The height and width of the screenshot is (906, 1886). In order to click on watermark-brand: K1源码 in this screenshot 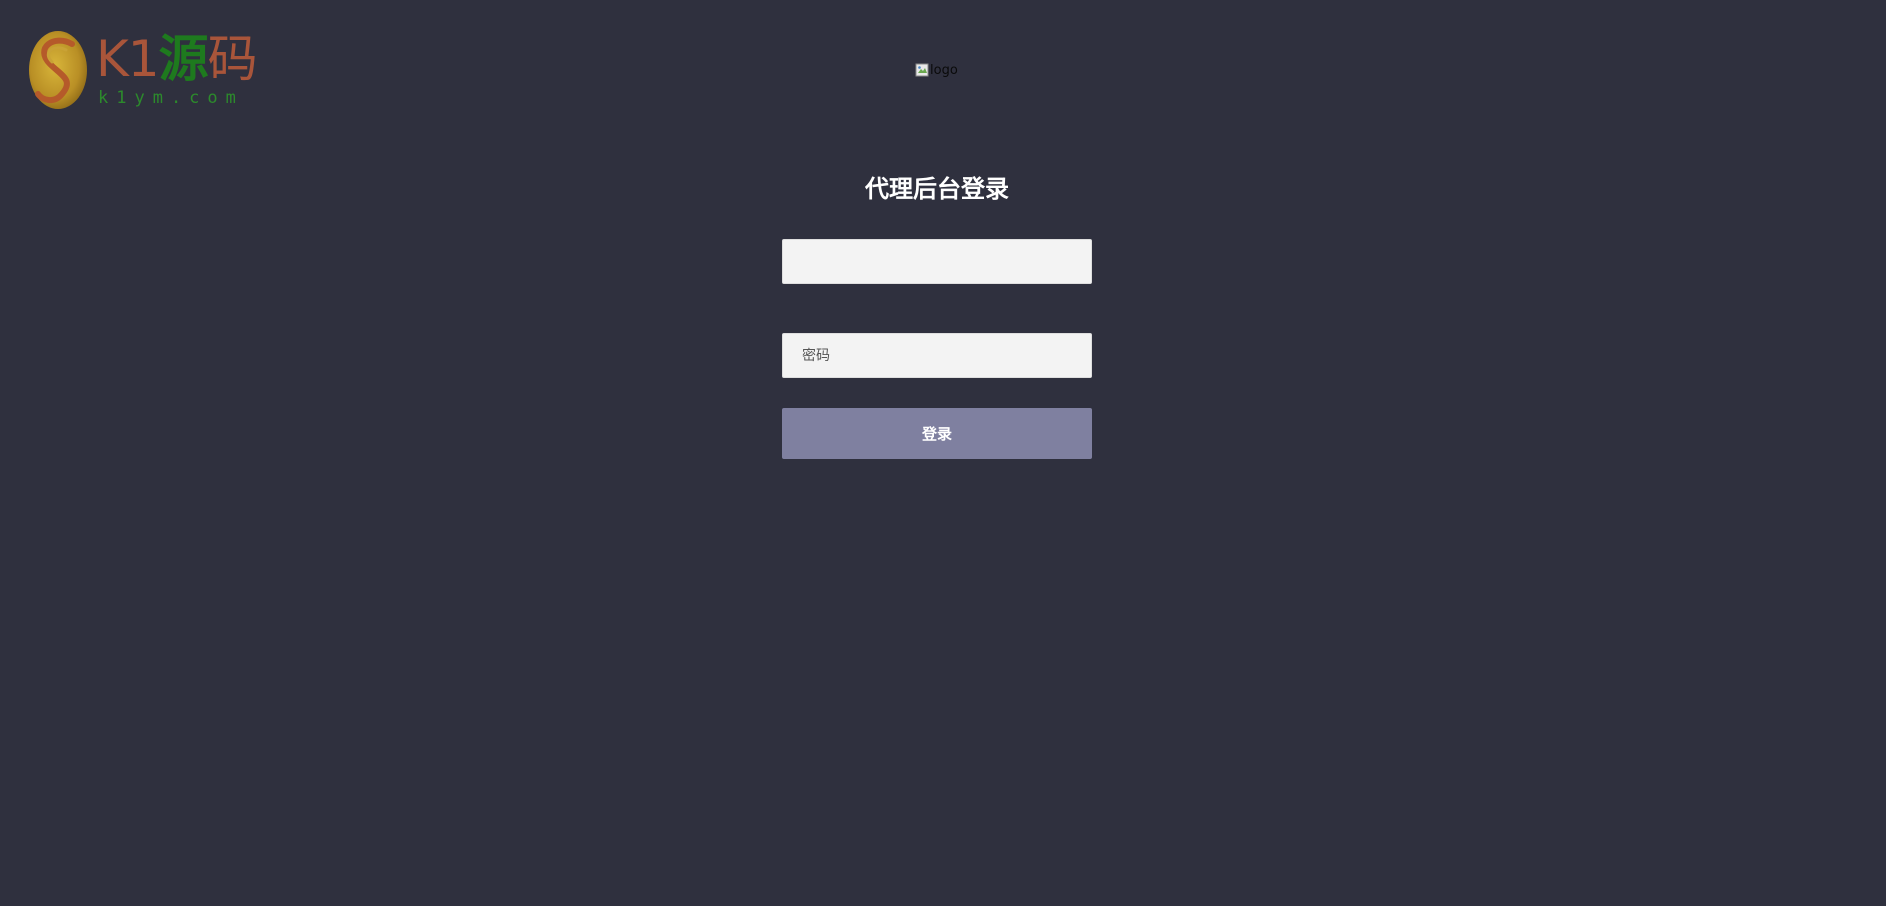, I will do `click(177, 59)`.